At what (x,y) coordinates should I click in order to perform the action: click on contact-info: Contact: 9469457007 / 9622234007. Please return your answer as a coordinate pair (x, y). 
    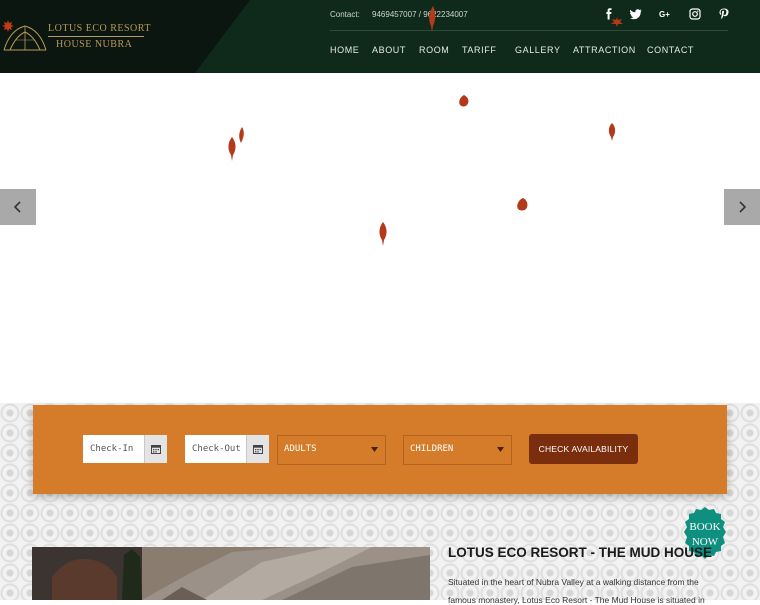
    Looking at the image, I should click on (399, 14).